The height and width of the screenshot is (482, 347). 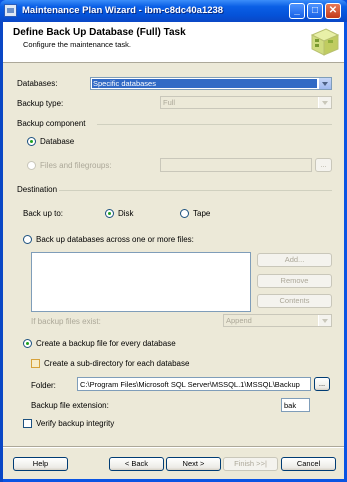 I want to click on wizard-graphic-icon, so click(x=322, y=42).